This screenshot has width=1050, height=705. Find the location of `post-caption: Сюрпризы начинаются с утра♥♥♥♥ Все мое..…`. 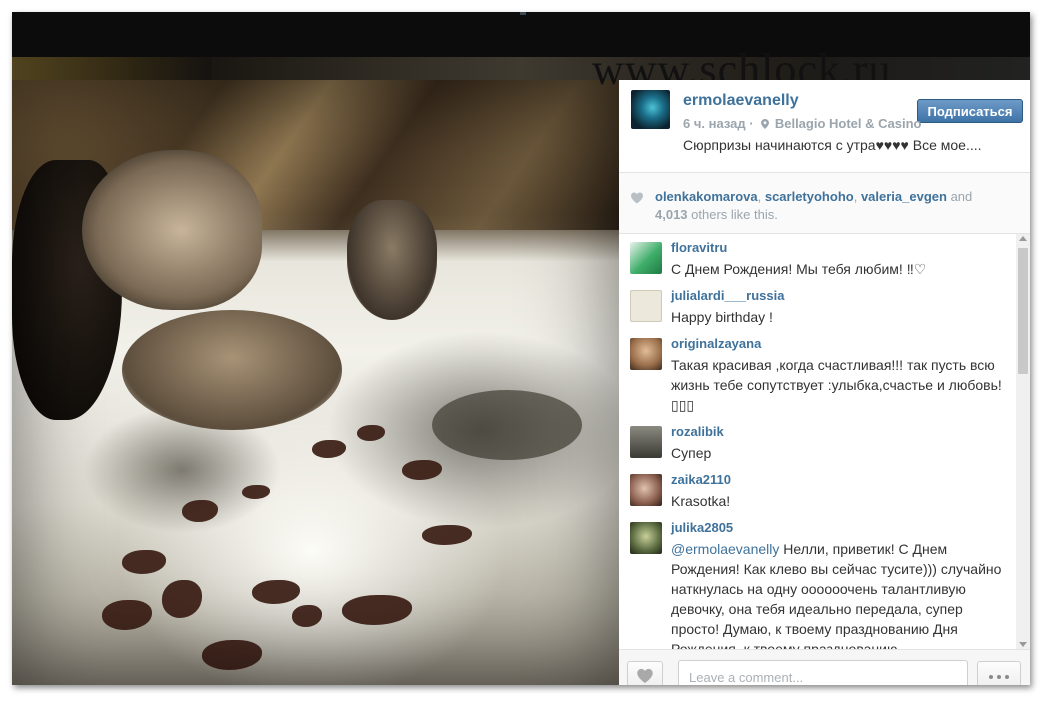

post-caption: Сюрпризы начинаются с утра♥♥♥♥ Все мое..… is located at coordinates (832, 145).